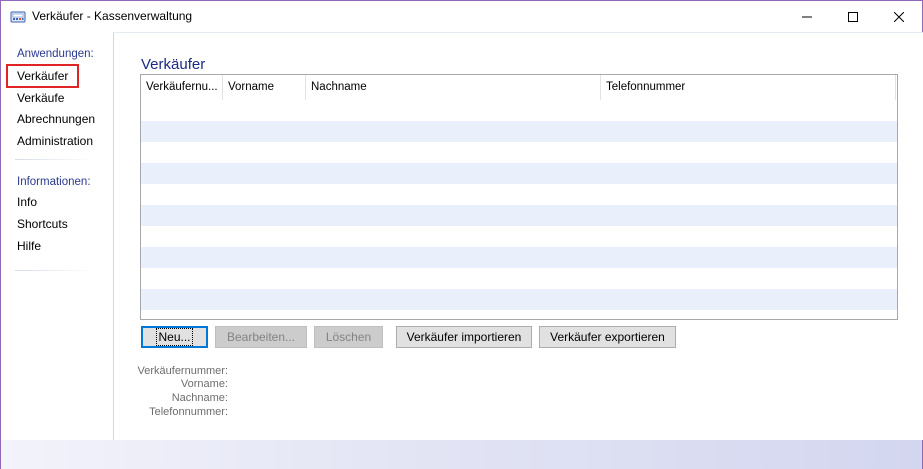  What do you see at coordinates (188, 412) in the screenshot?
I see `detail-label-telefonnummer: Telefonnummer:` at bounding box center [188, 412].